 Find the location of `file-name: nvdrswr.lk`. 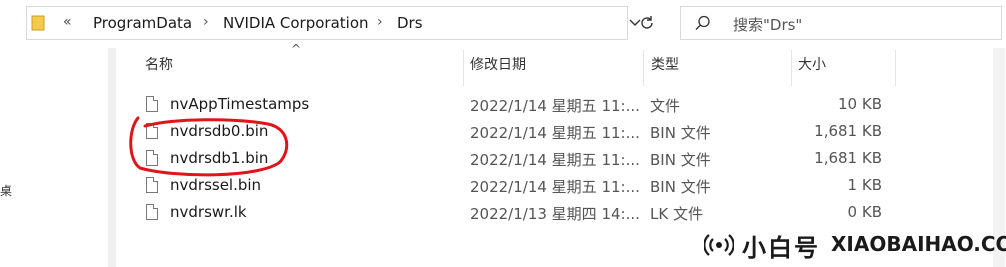

file-name: nvdrswr.lk is located at coordinates (208, 212).